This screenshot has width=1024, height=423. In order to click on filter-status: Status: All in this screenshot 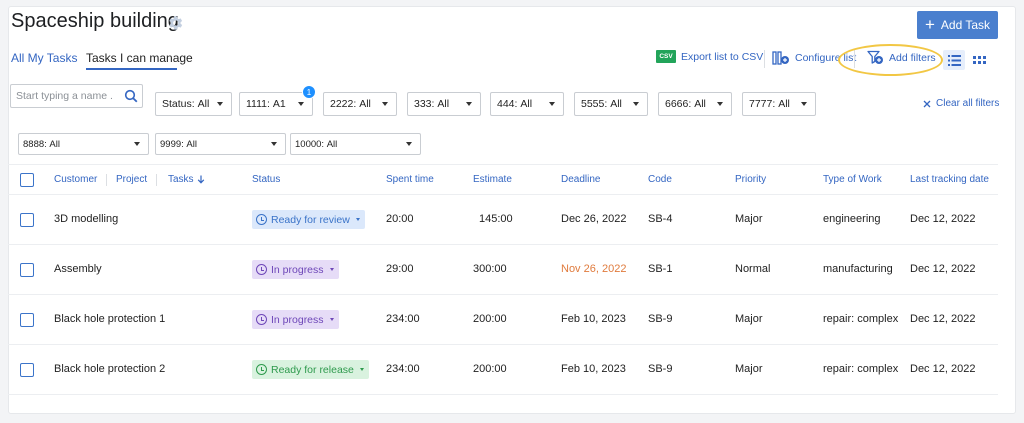, I will do `click(193, 104)`.